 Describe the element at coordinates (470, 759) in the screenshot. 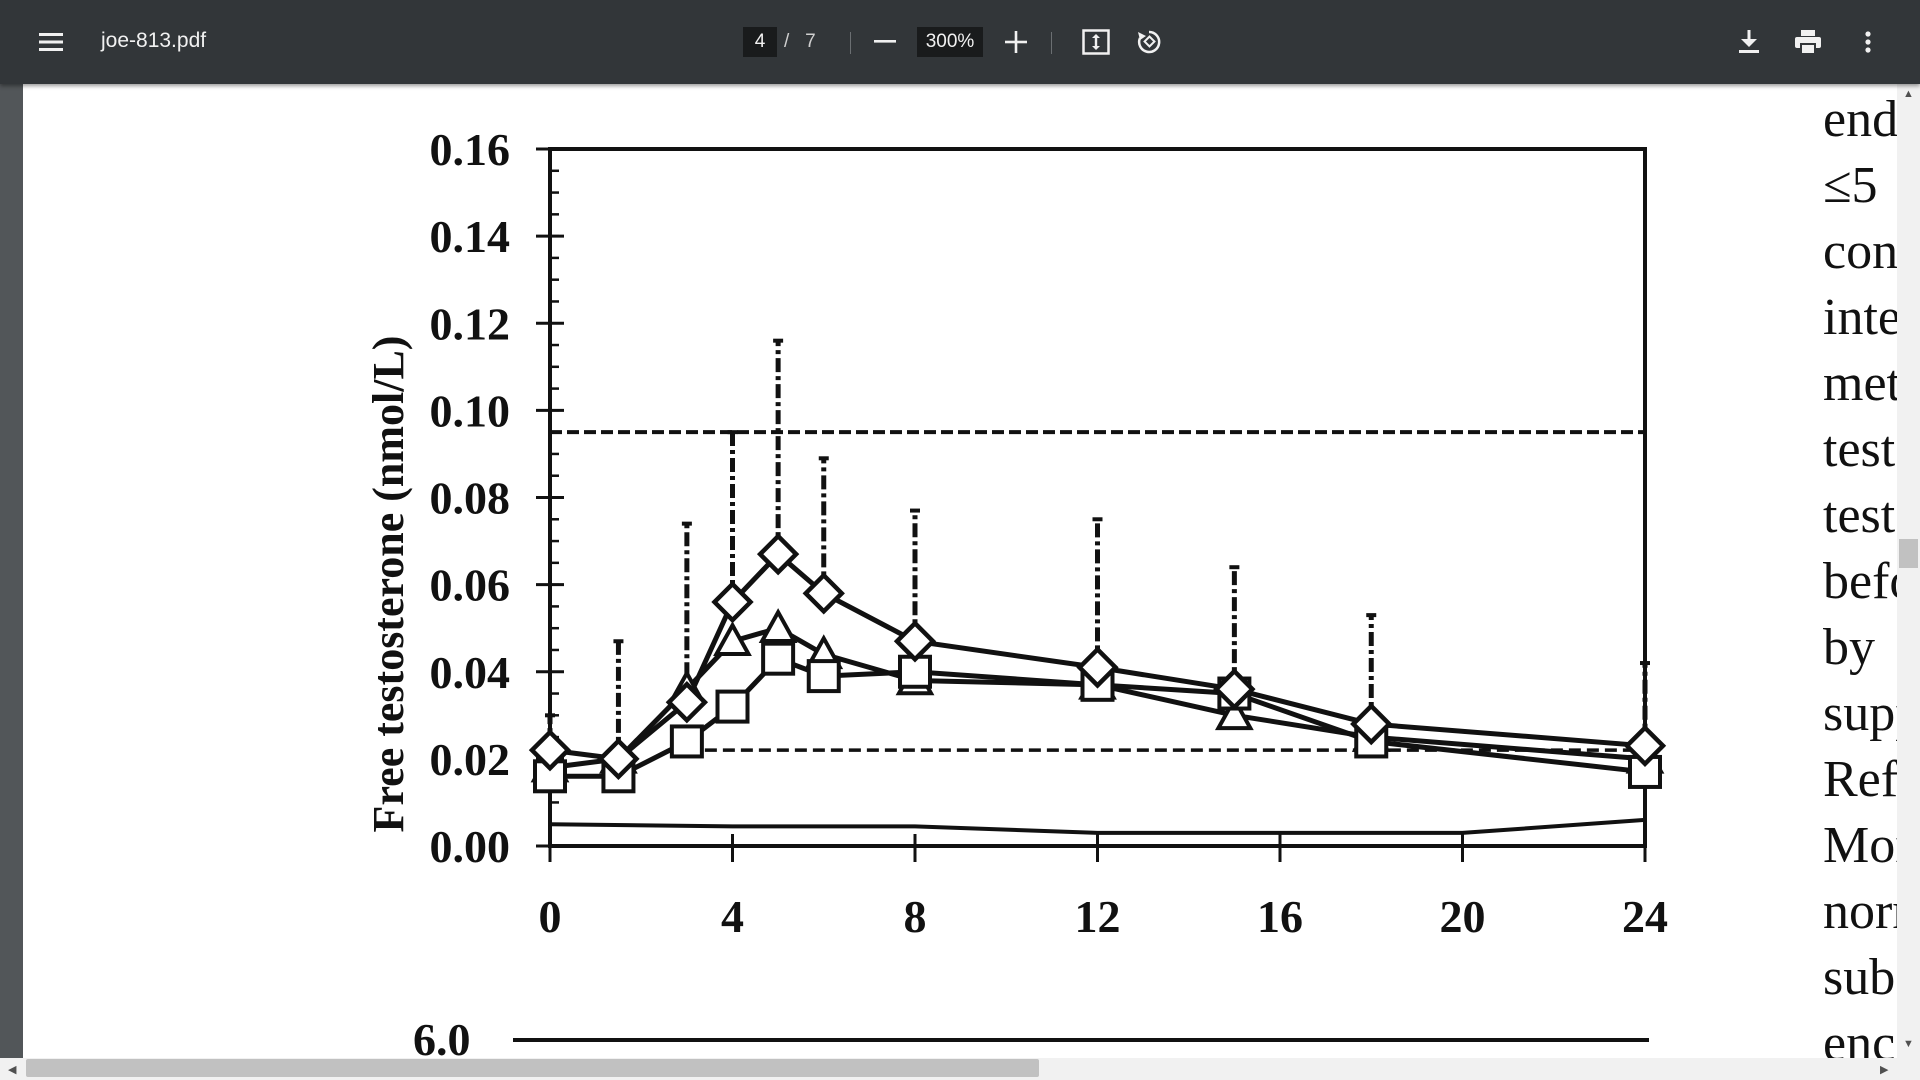

I see `y-tick-label: 0.02` at that location.